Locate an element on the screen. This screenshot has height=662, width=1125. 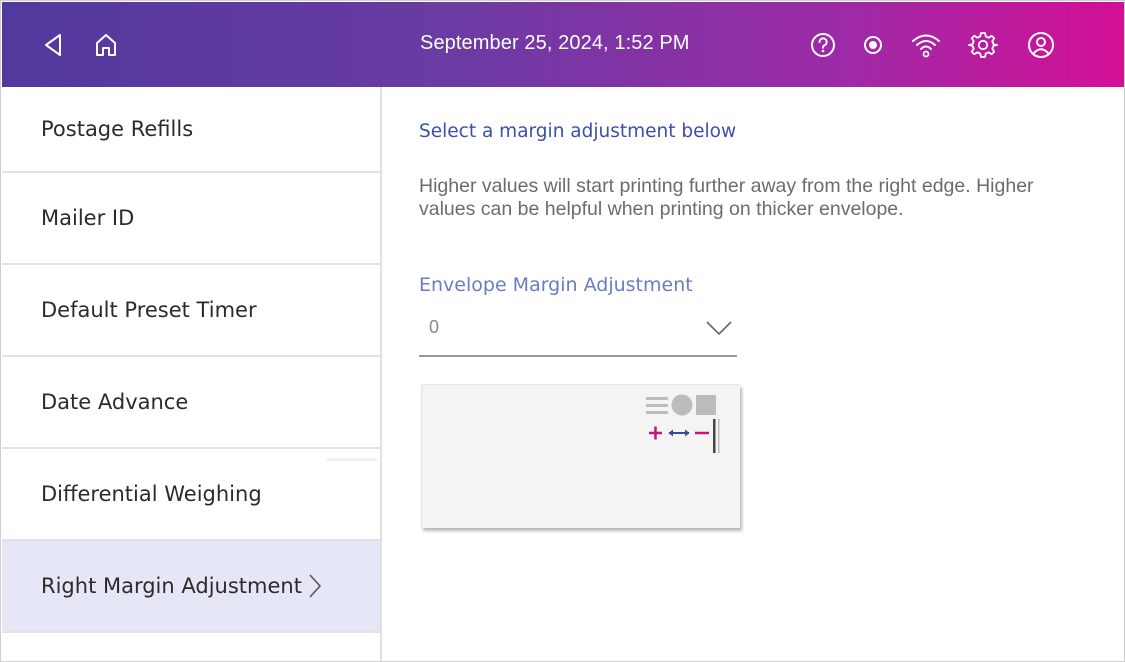
sidebar-item-differential-weighing: Differential Weighing is located at coordinates (191, 495).